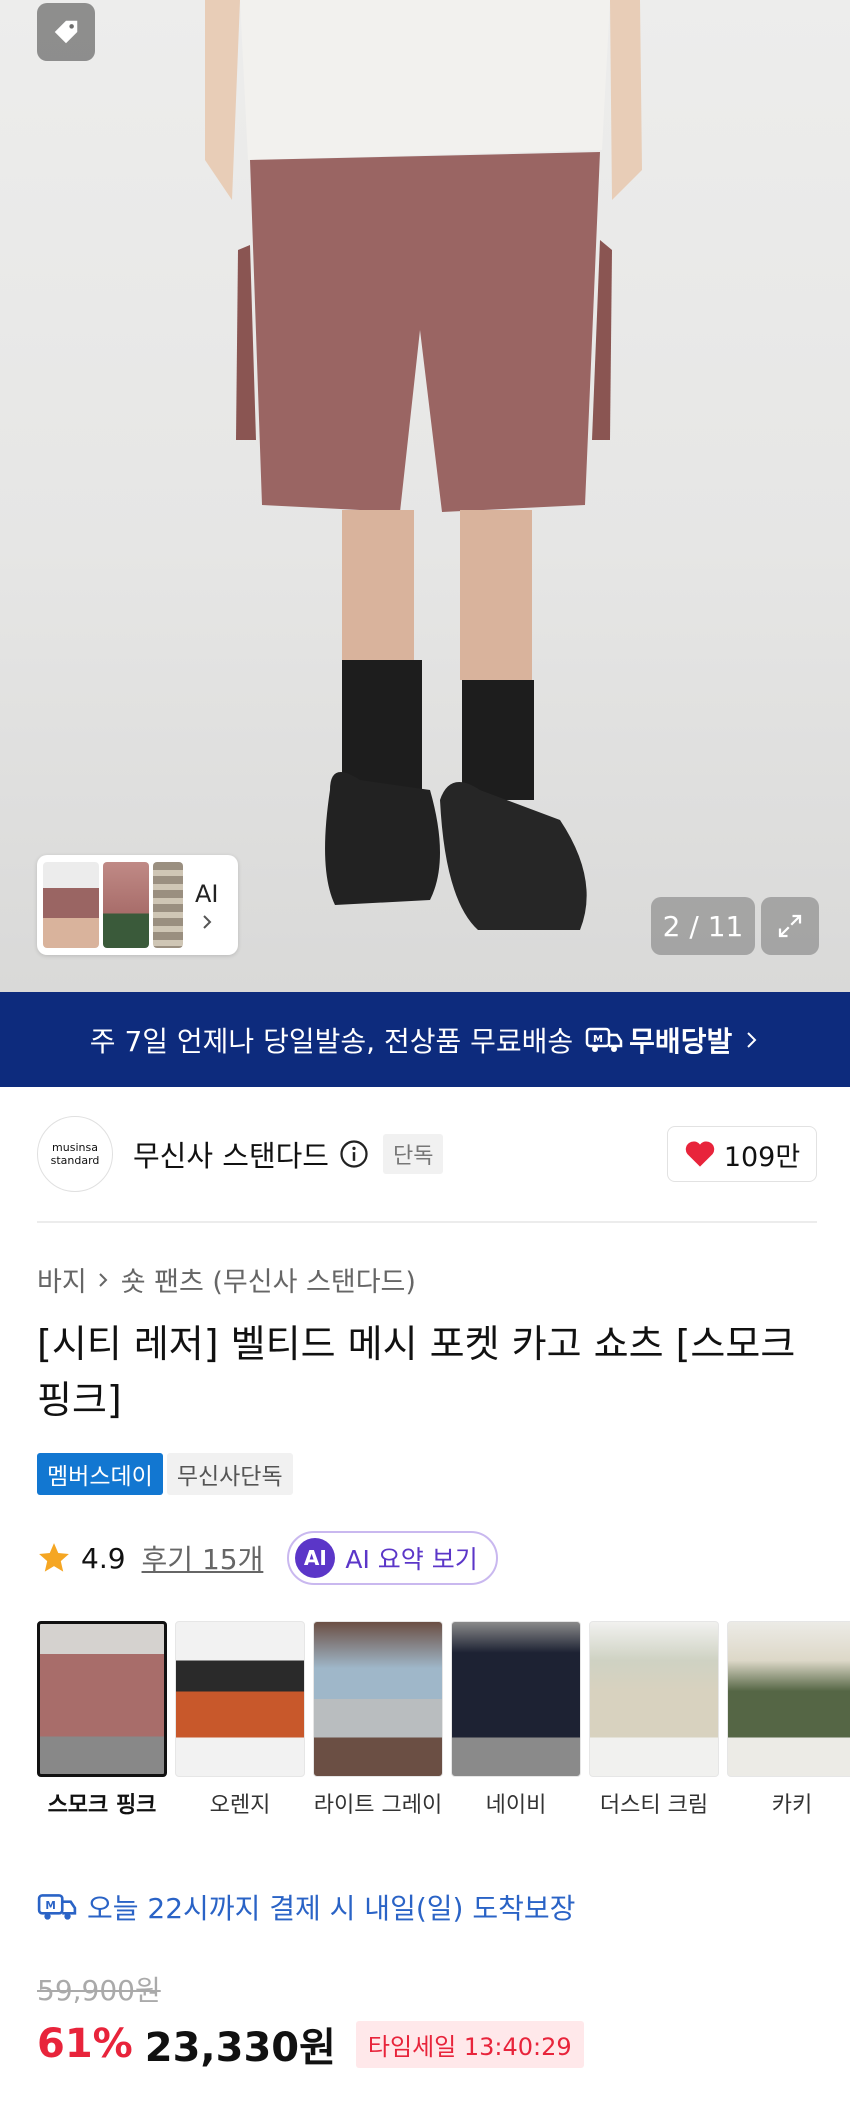 The height and width of the screenshot is (2107, 850). I want to click on ai-badge-icon: AI, so click(315, 1558).